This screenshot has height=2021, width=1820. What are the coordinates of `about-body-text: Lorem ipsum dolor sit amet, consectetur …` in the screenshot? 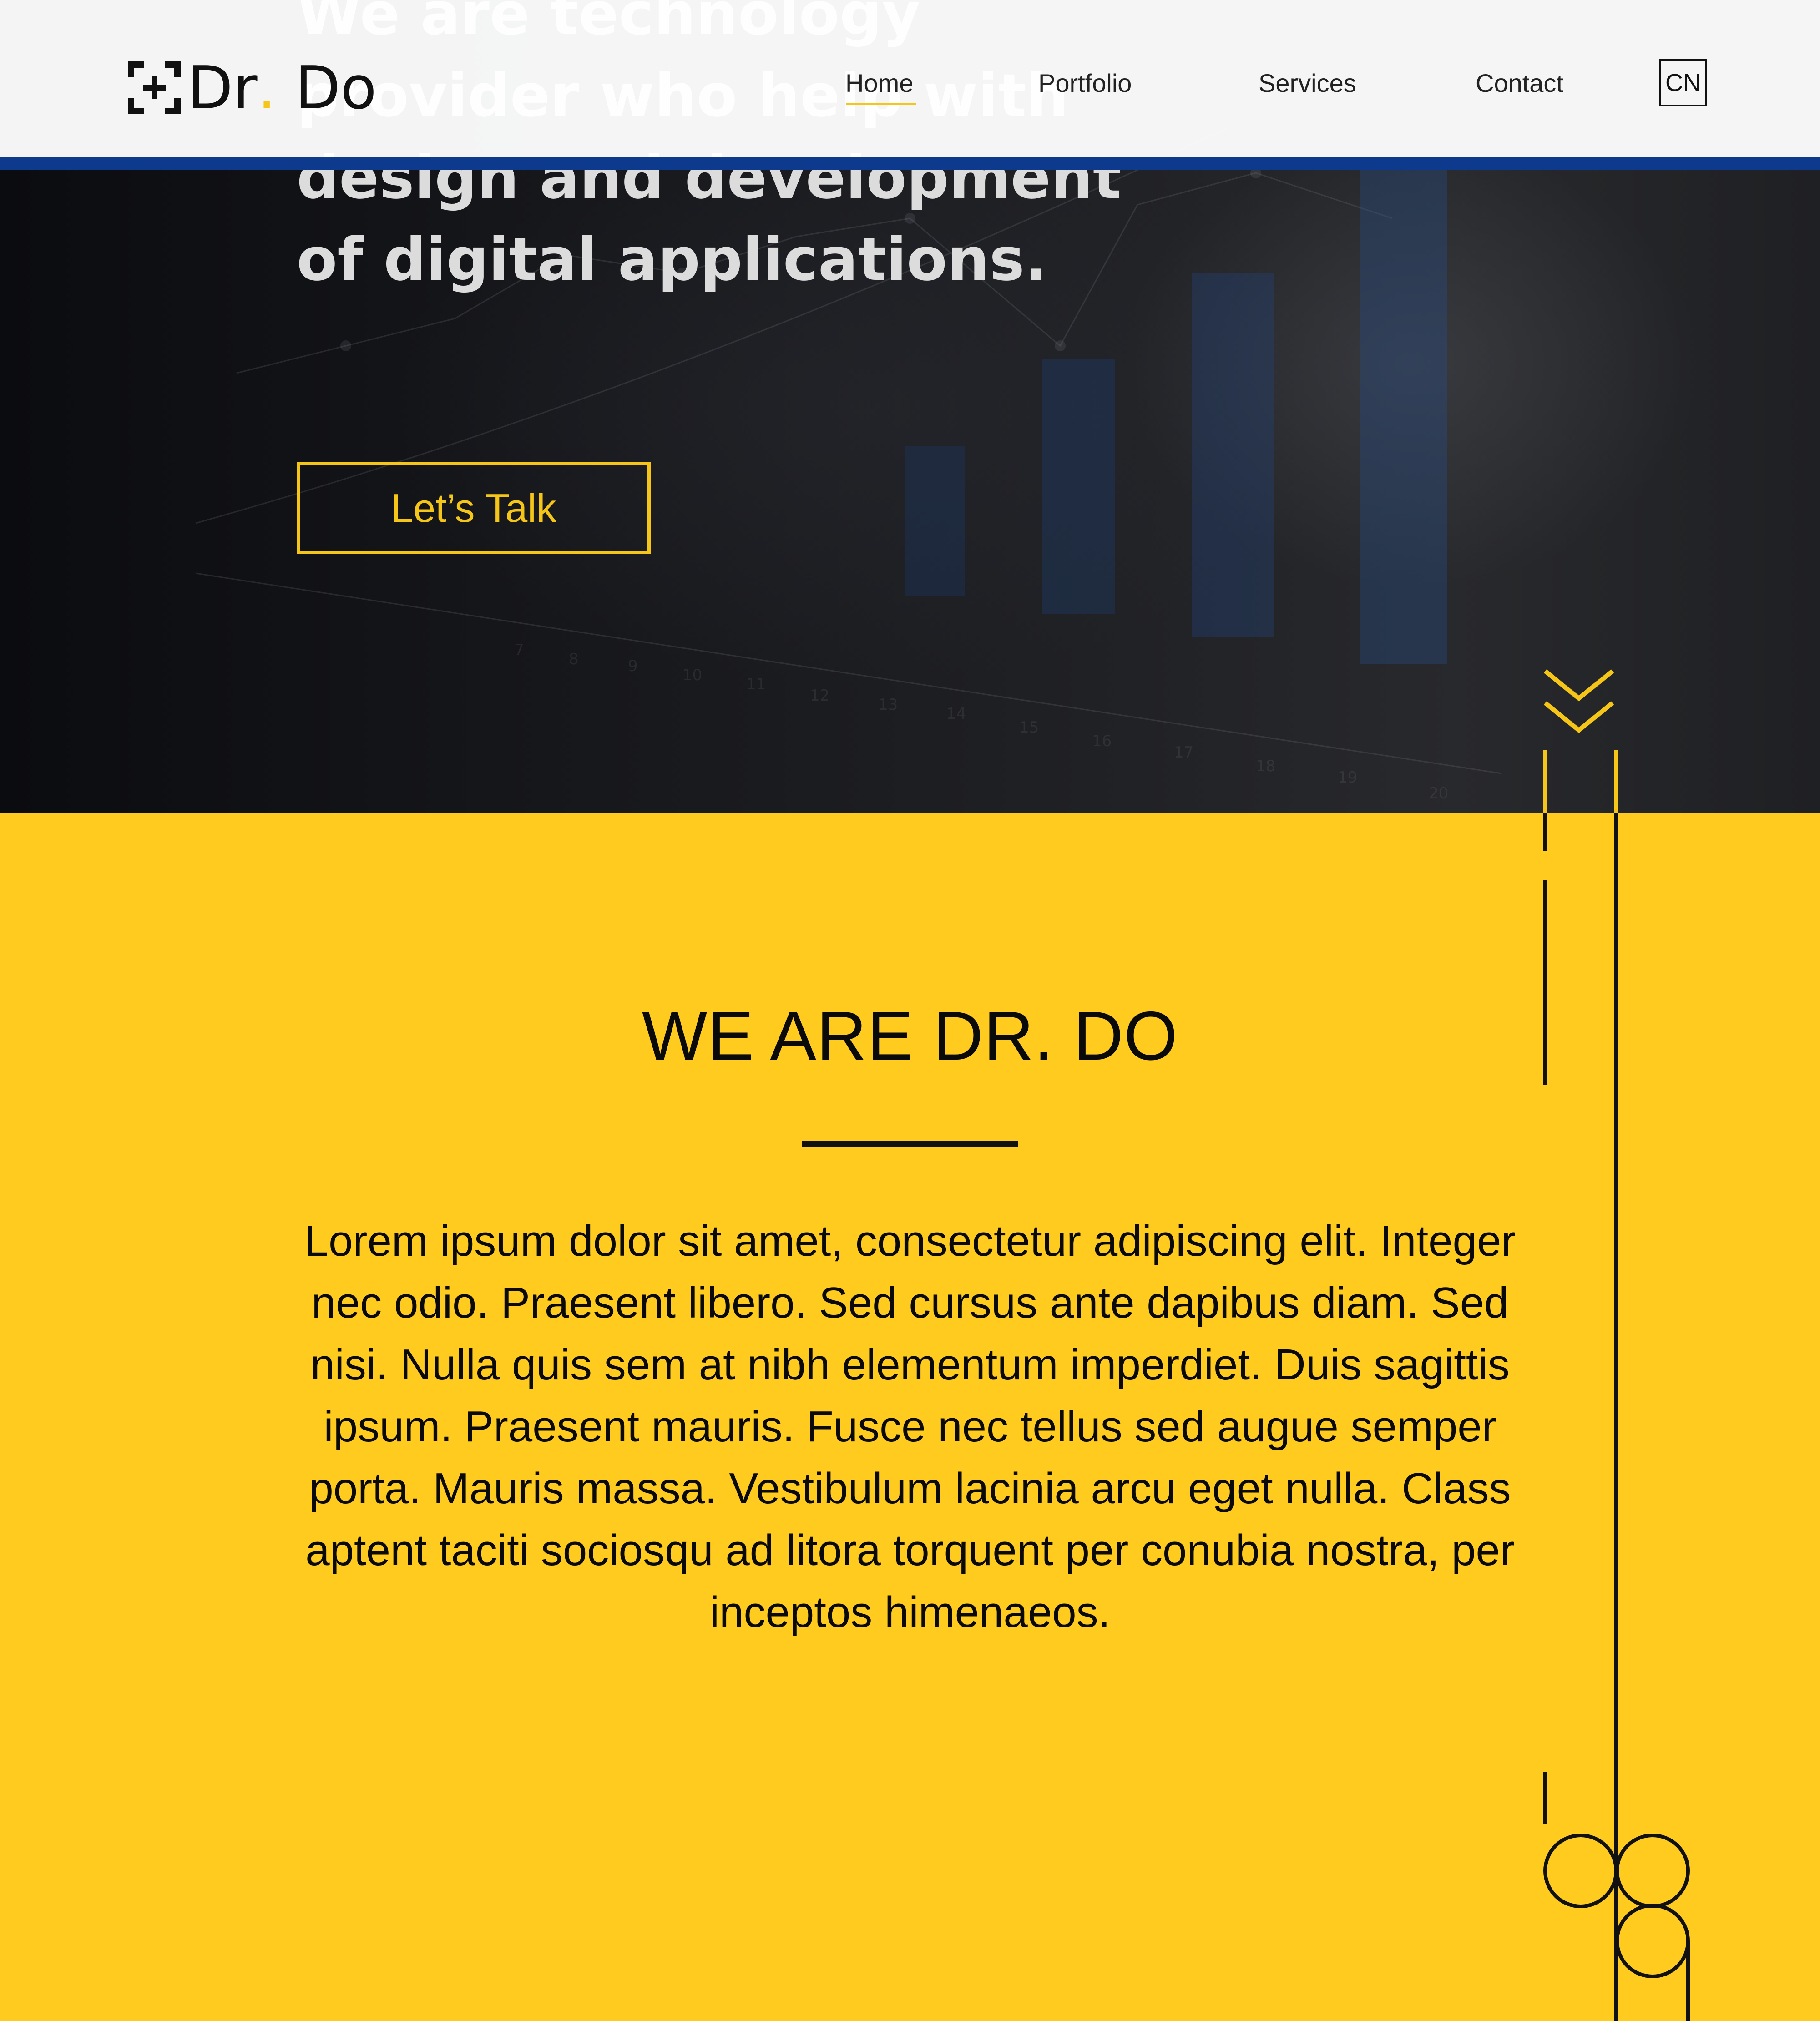 It's located at (910, 1427).